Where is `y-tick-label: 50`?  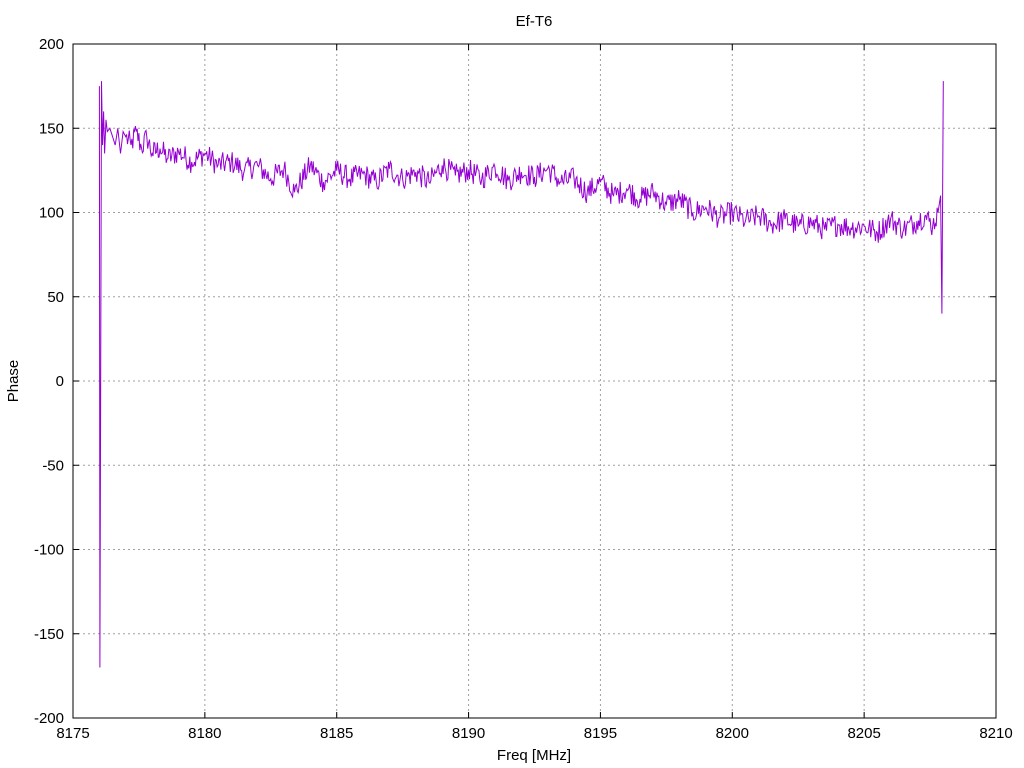
y-tick-label: 50 is located at coordinates (55, 297).